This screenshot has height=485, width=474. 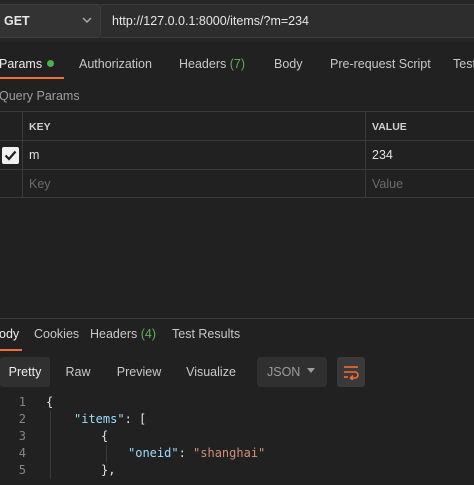 I want to click on tab-cookies-label: Cookies, so click(x=57, y=334).